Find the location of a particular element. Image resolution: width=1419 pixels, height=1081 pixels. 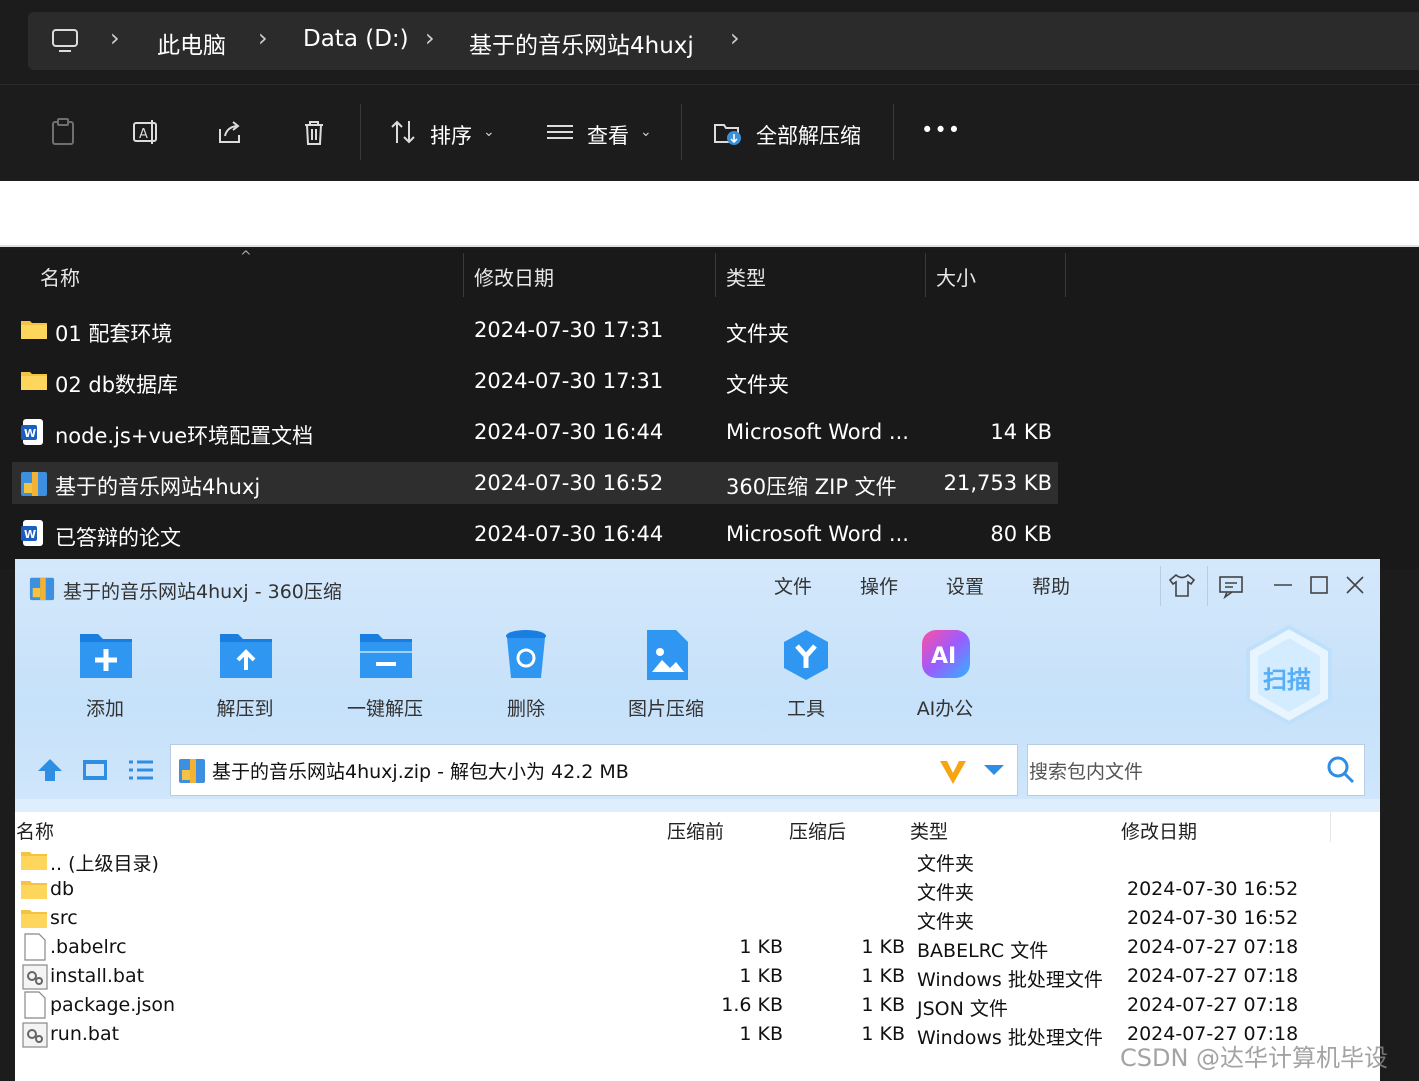

archive-item-before: 1.6 KB is located at coordinates (752, 1005).